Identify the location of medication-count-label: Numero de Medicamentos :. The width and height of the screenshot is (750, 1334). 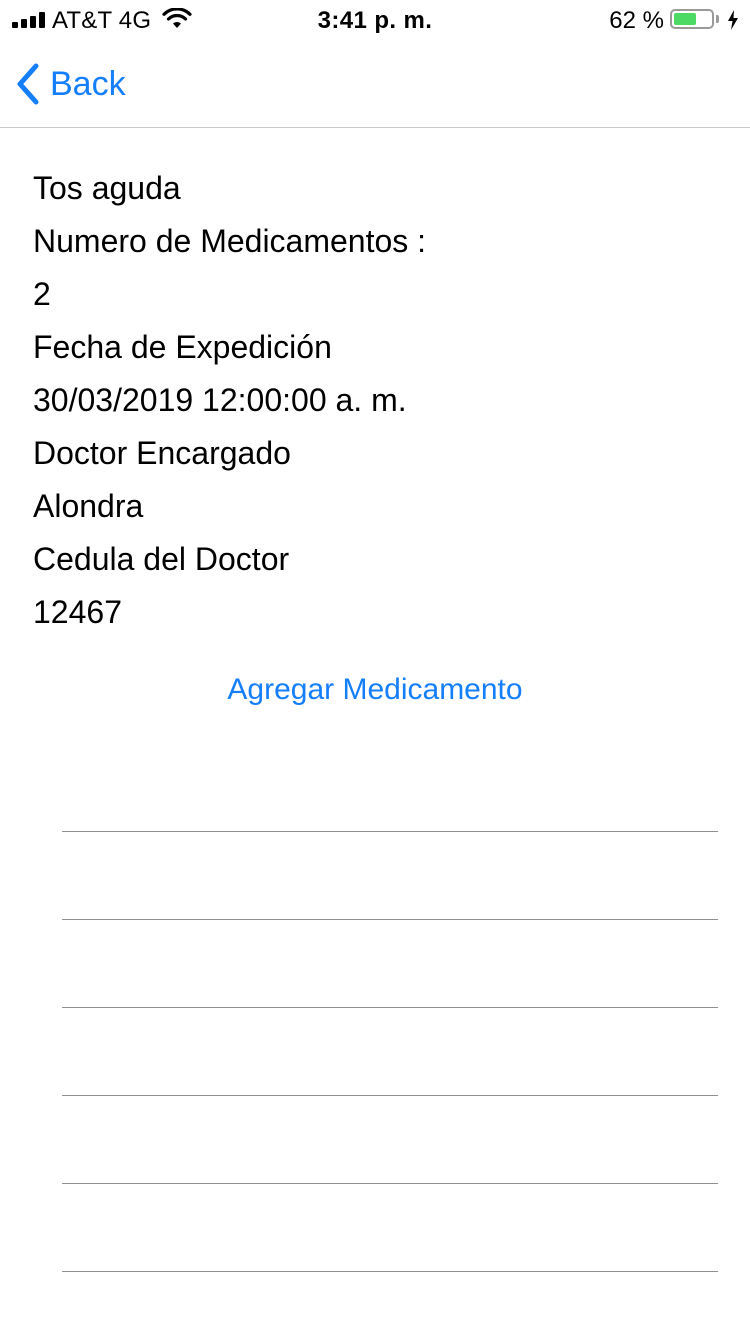
(230, 241).